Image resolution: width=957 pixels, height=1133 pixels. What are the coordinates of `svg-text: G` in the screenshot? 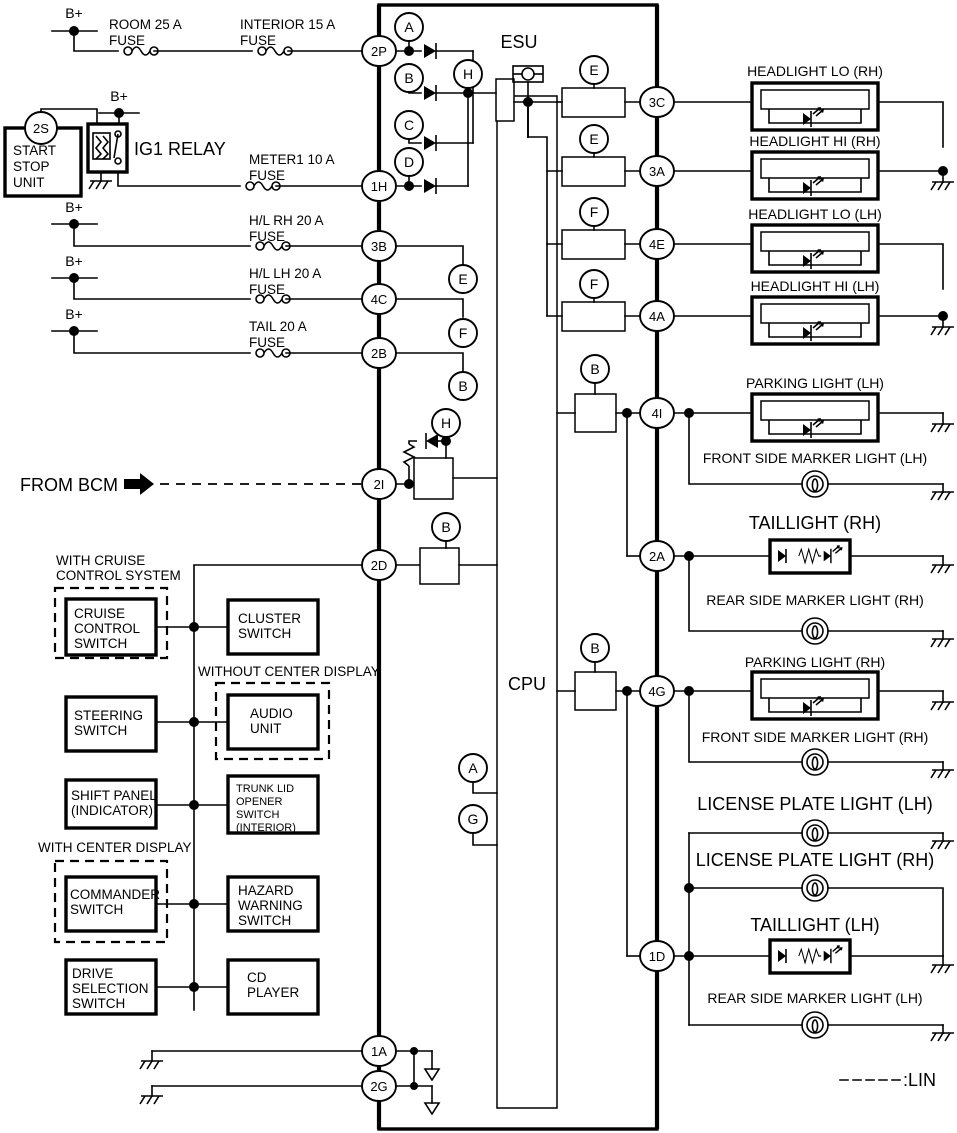 It's located at (473, 819).